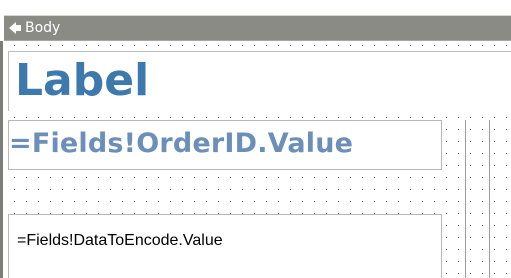 The image size is (511, 278). Describe the element at coordinates (15, 28) in the screenshot. I see `collapse-arrow-icon` at that location.